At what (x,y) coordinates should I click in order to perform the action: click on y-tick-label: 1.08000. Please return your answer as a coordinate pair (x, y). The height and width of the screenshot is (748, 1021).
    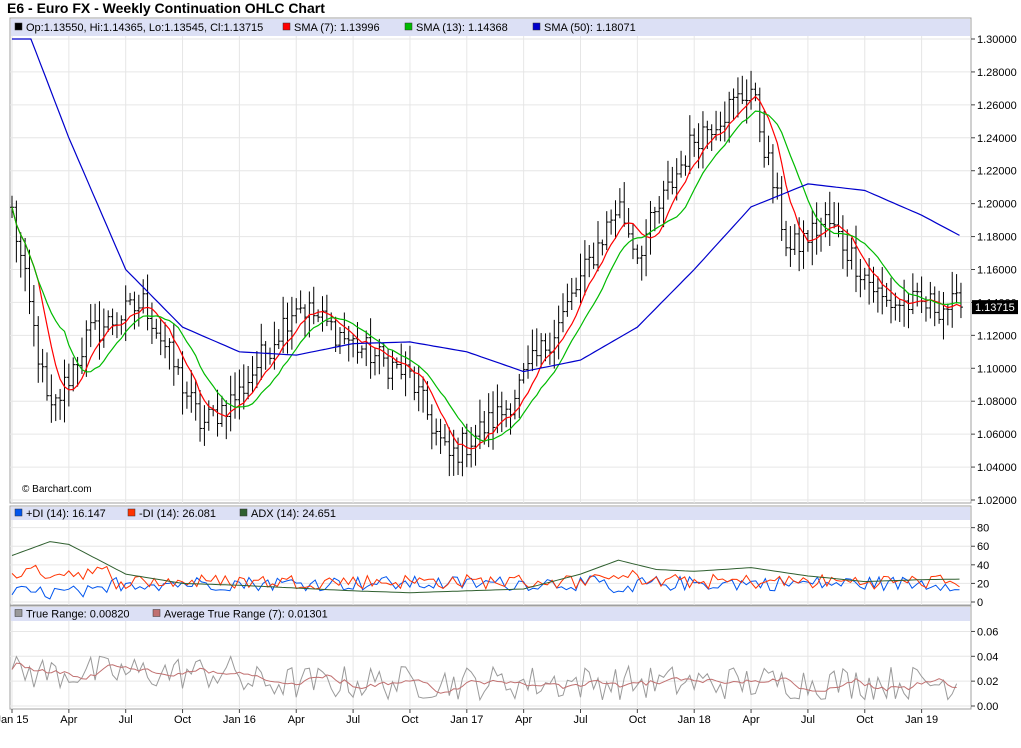
    Looking at the image, I should click on (997, 402).